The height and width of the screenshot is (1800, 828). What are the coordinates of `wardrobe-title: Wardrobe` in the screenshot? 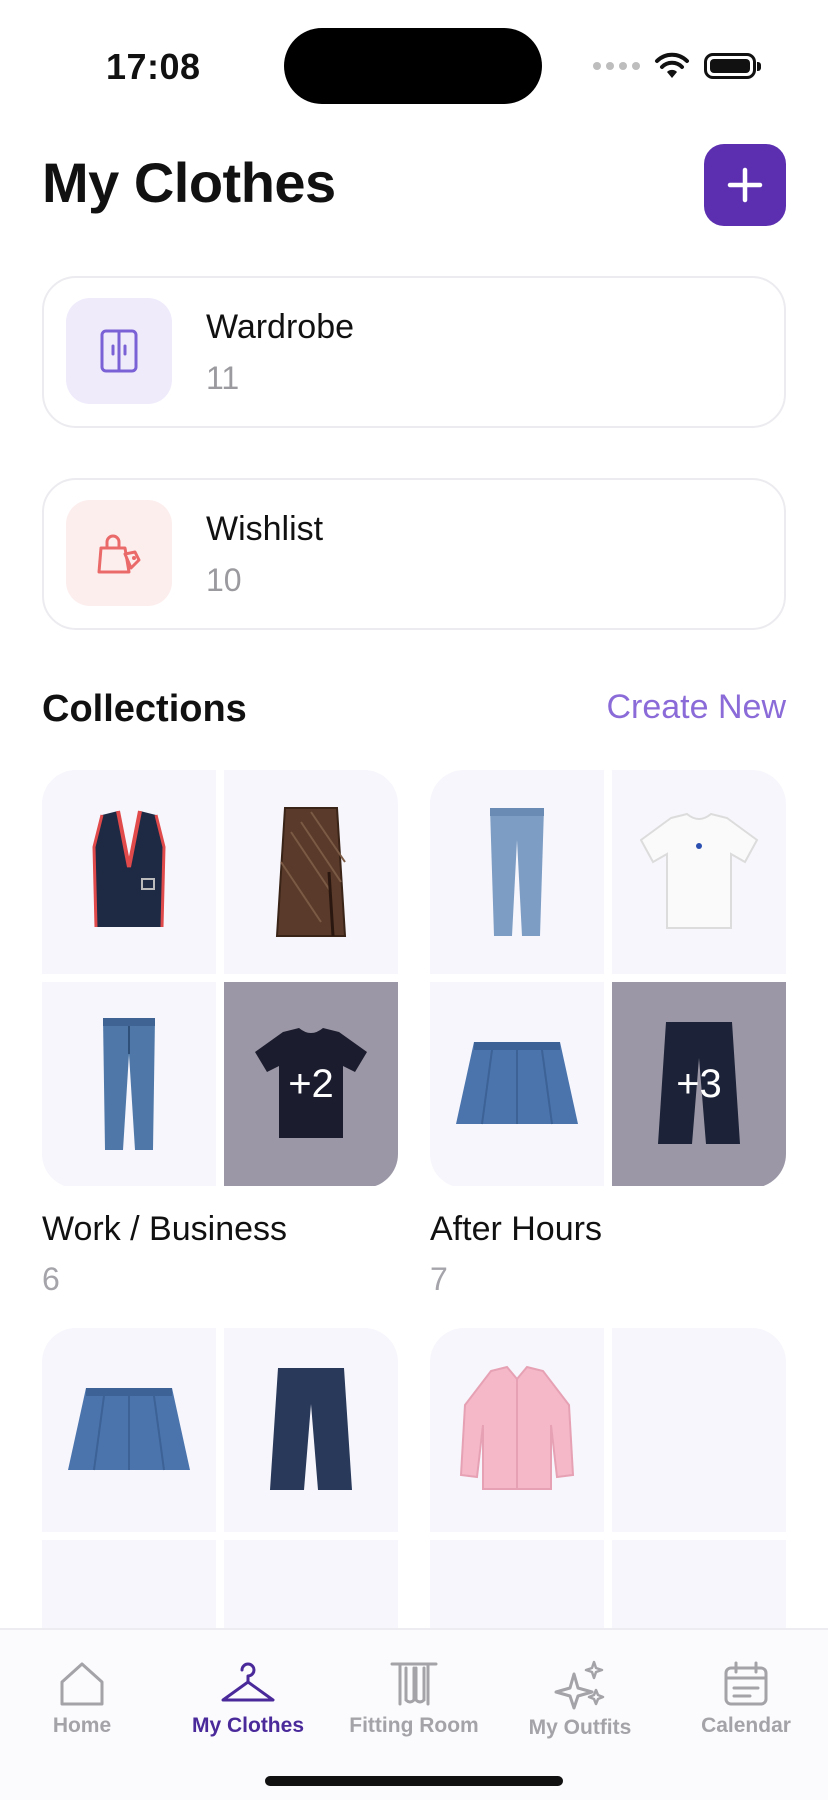 It's located at (280, 327).